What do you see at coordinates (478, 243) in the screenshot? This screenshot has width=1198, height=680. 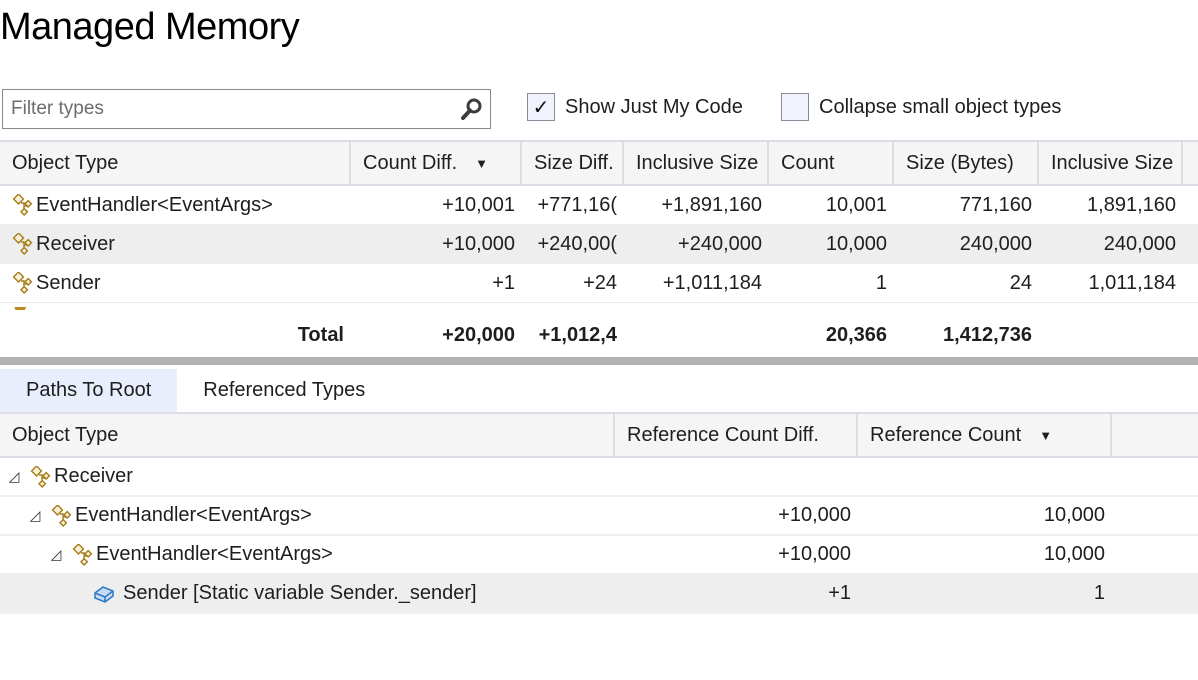 I see `count-diff-cell: +10,000` at bounding box center [478, 243].